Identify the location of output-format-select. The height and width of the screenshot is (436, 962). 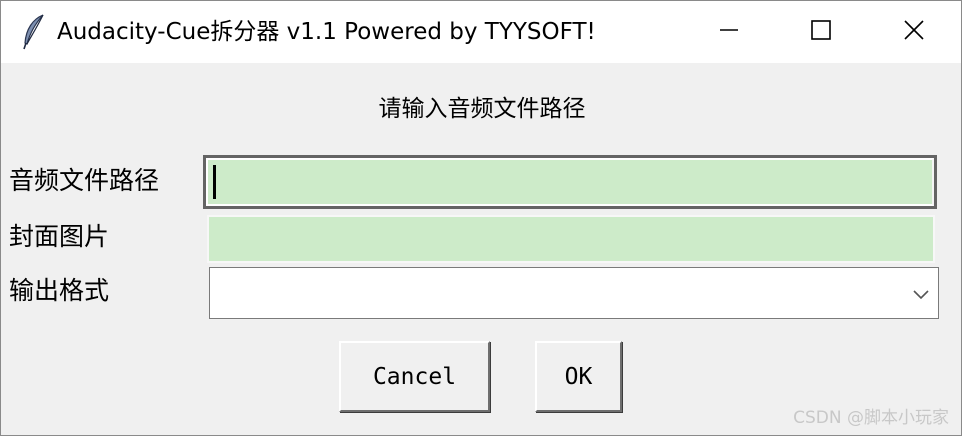
(574, 293).